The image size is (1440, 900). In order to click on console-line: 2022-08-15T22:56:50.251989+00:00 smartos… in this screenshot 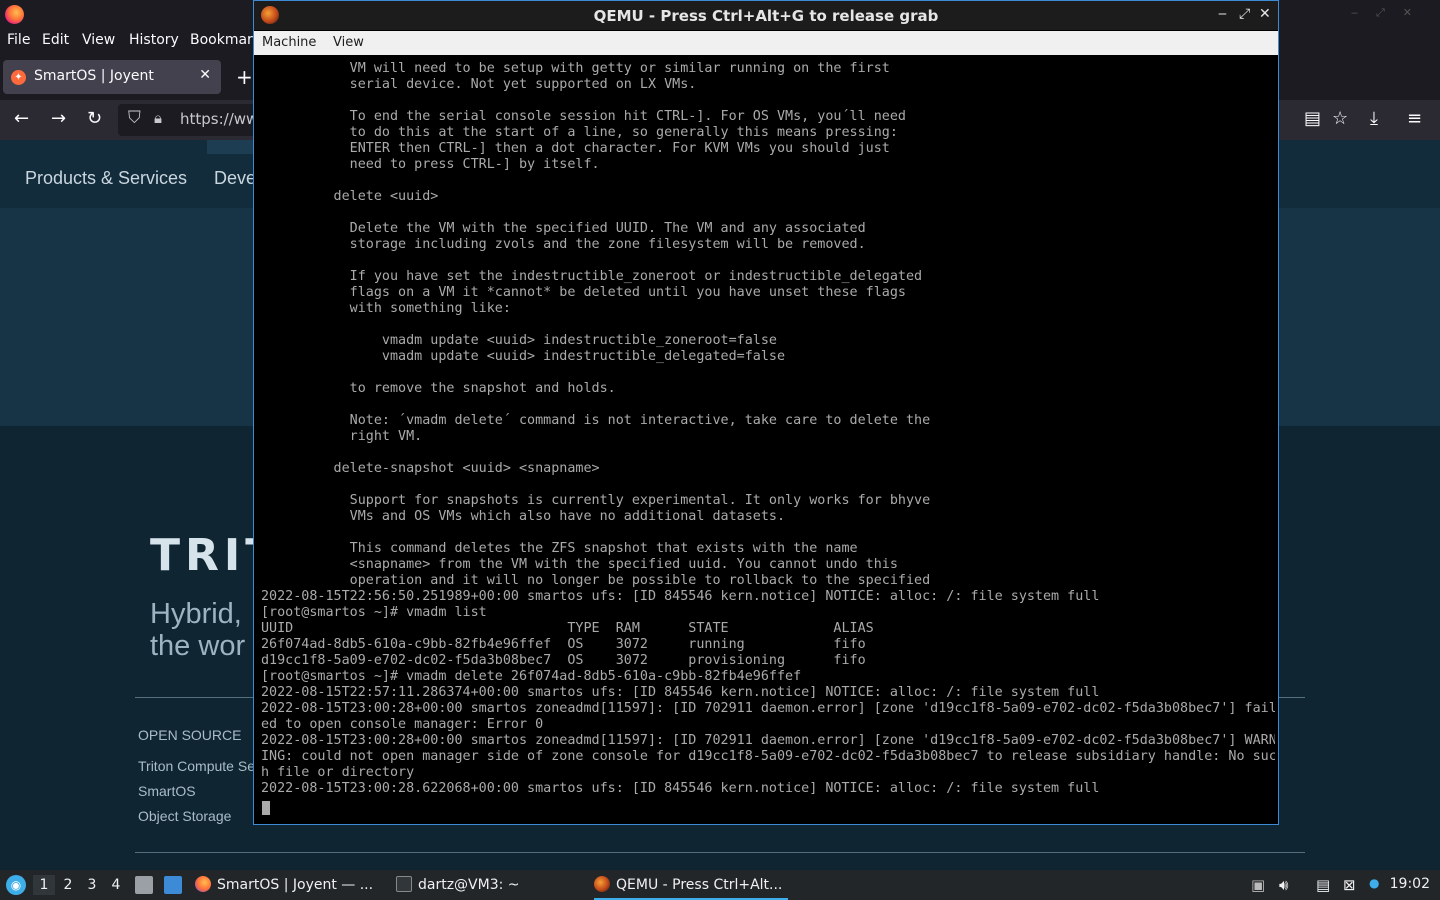, I will do `click(680, 596)`.